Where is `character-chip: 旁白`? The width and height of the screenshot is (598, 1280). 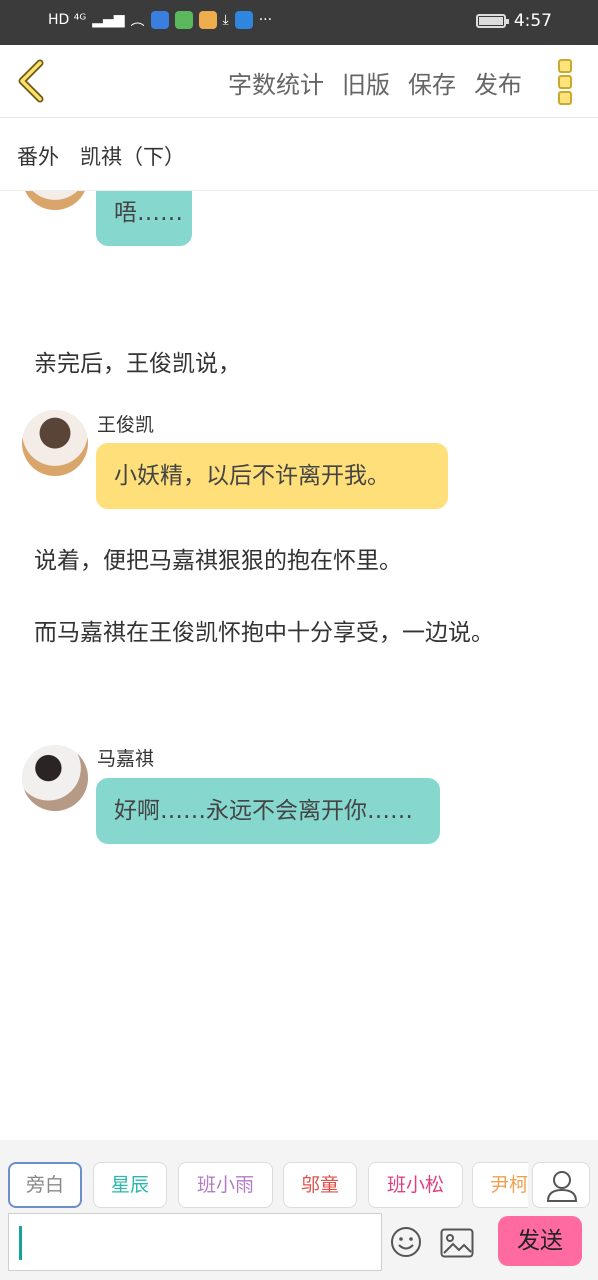 character-chip: 旁白 is located at coordinates (45, 1185).